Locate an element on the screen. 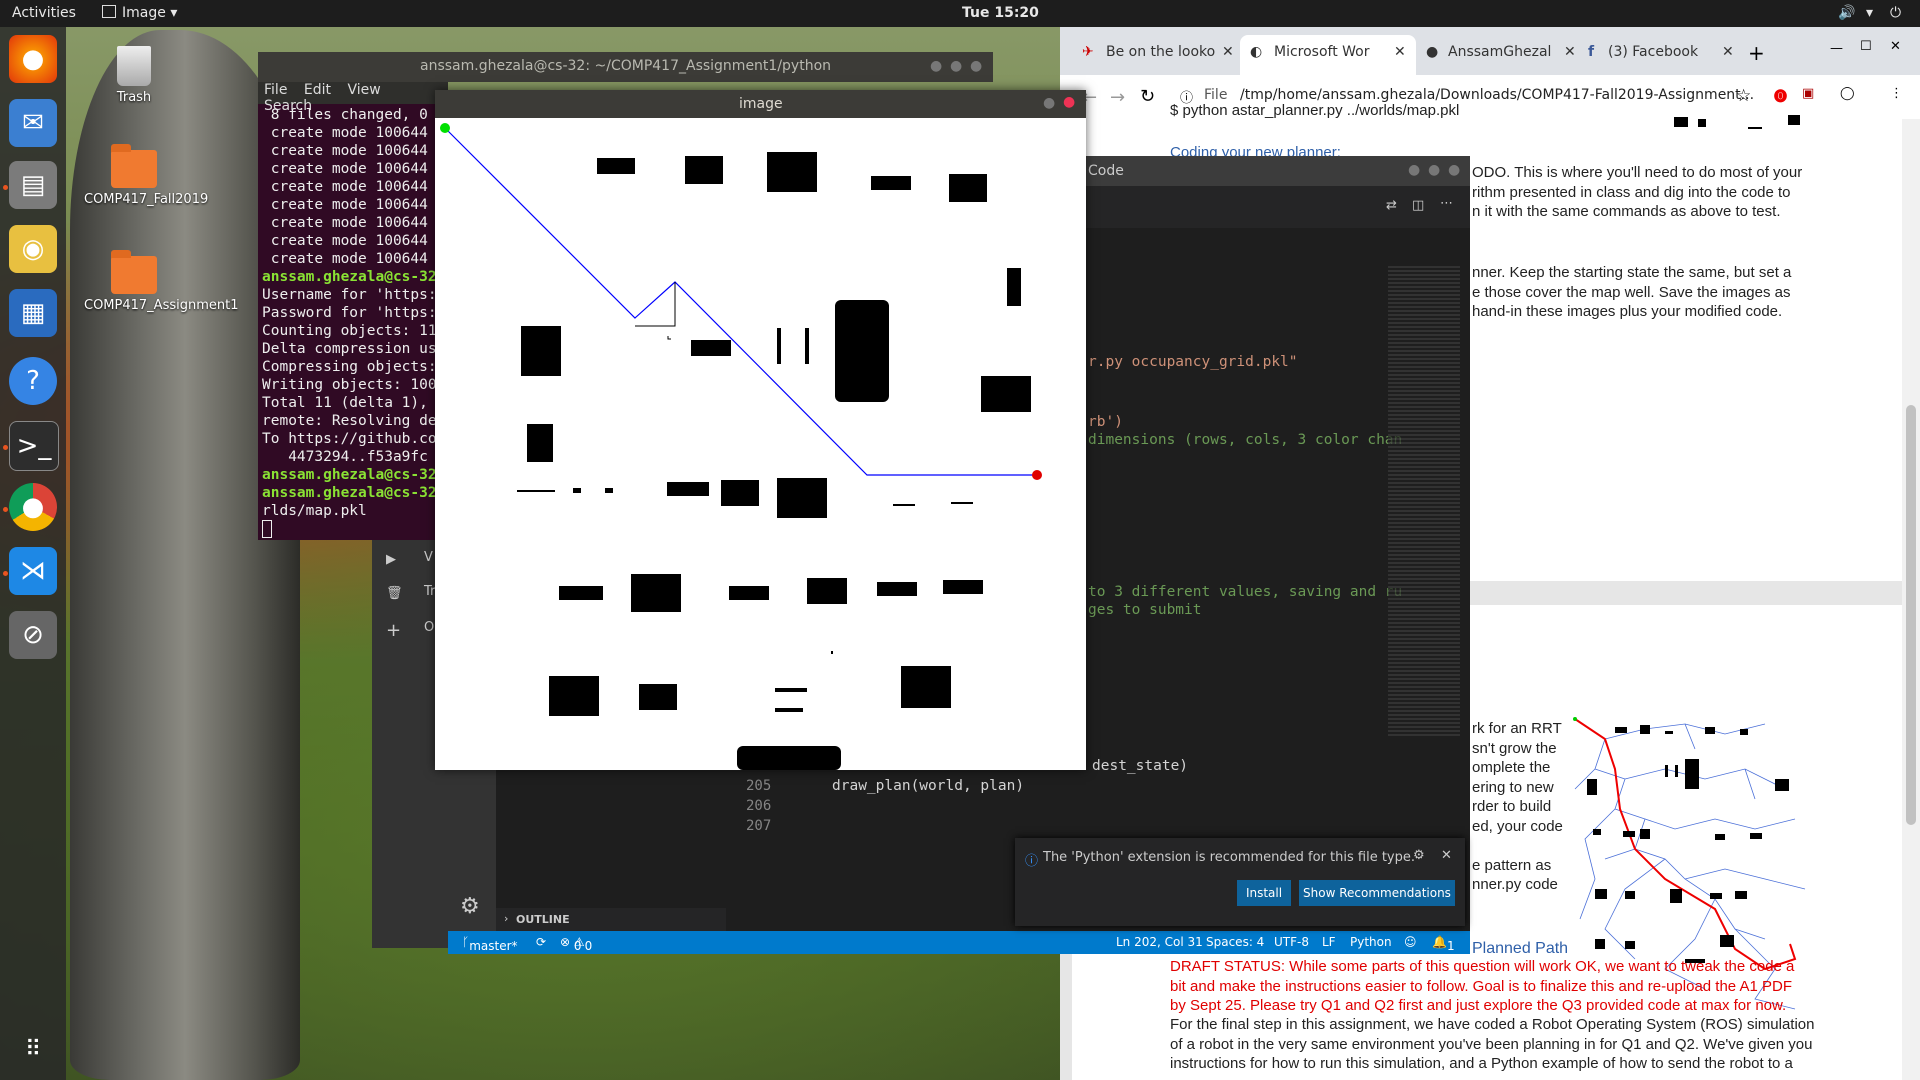  volume-icon: 🔊 is located at coordinates (1846, 13).